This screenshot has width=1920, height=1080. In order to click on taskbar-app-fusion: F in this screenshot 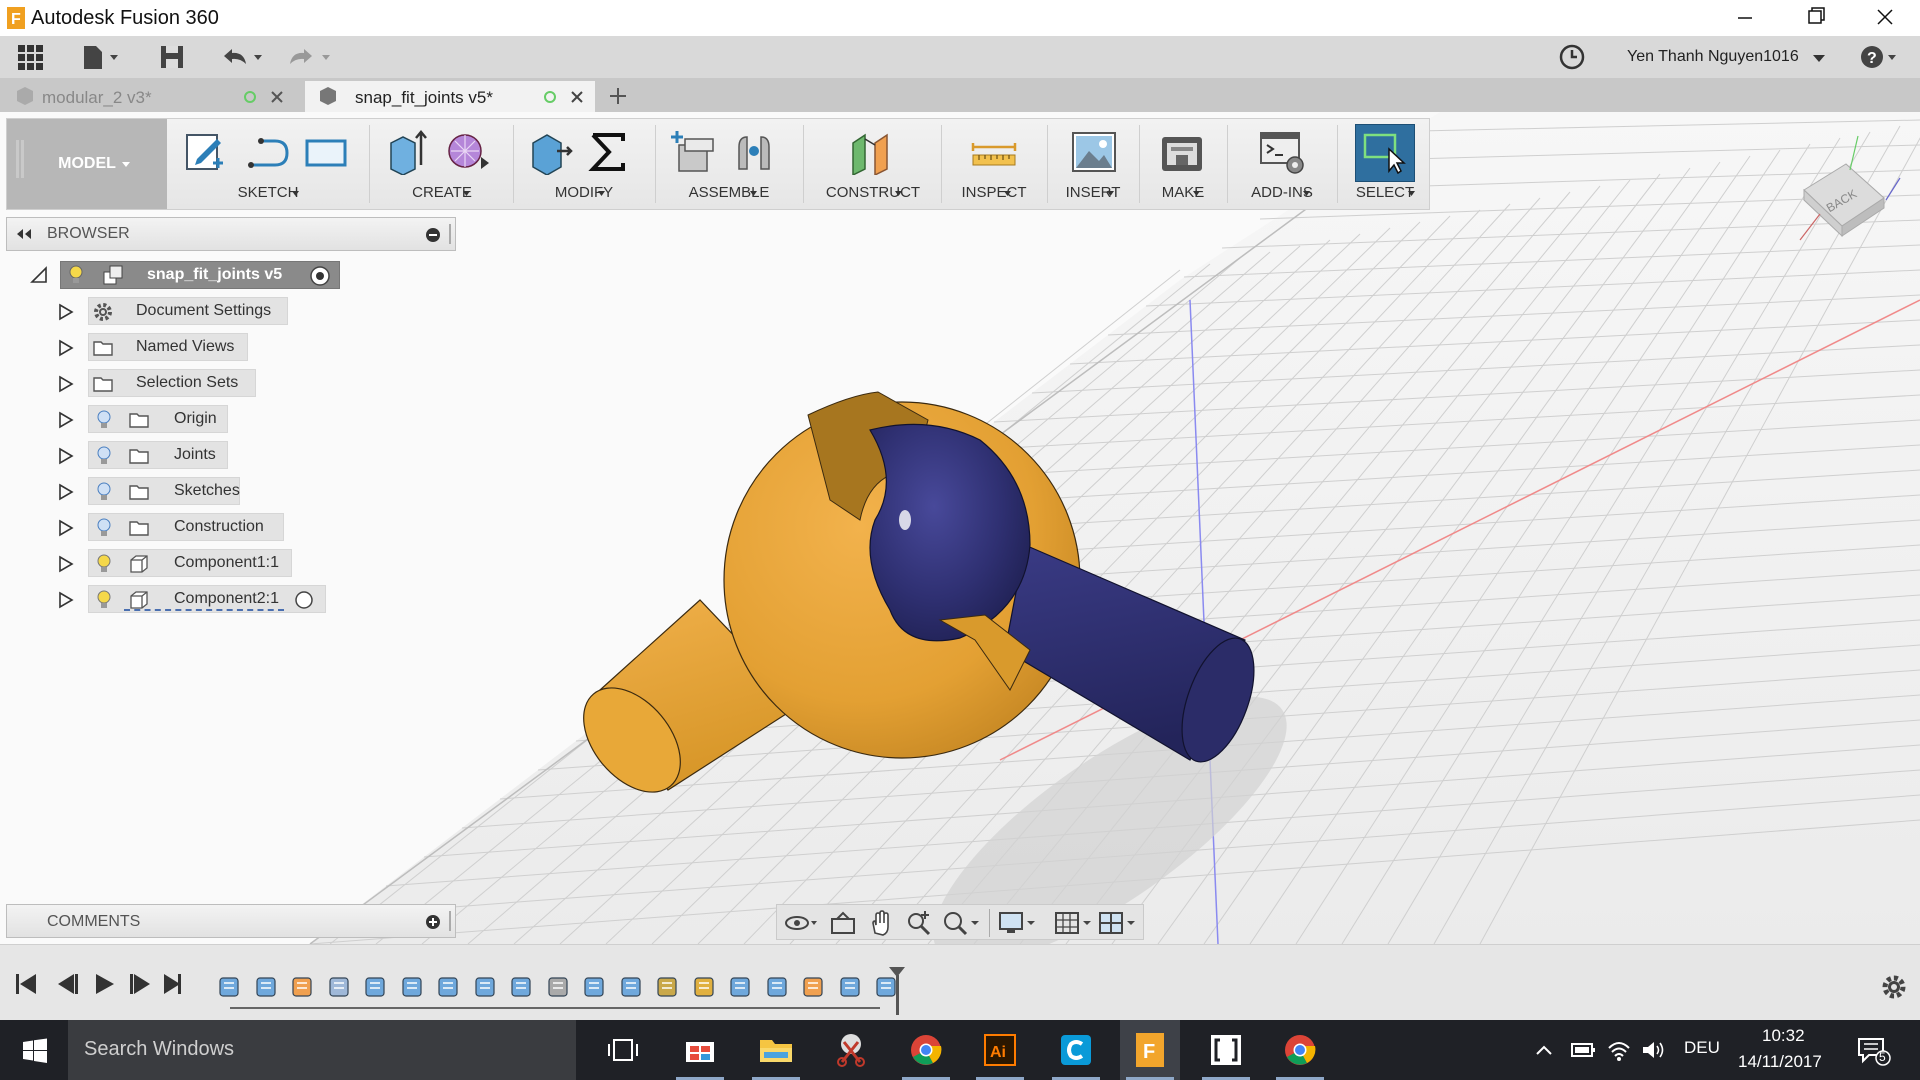, I will do `click(1150, 1050)`.